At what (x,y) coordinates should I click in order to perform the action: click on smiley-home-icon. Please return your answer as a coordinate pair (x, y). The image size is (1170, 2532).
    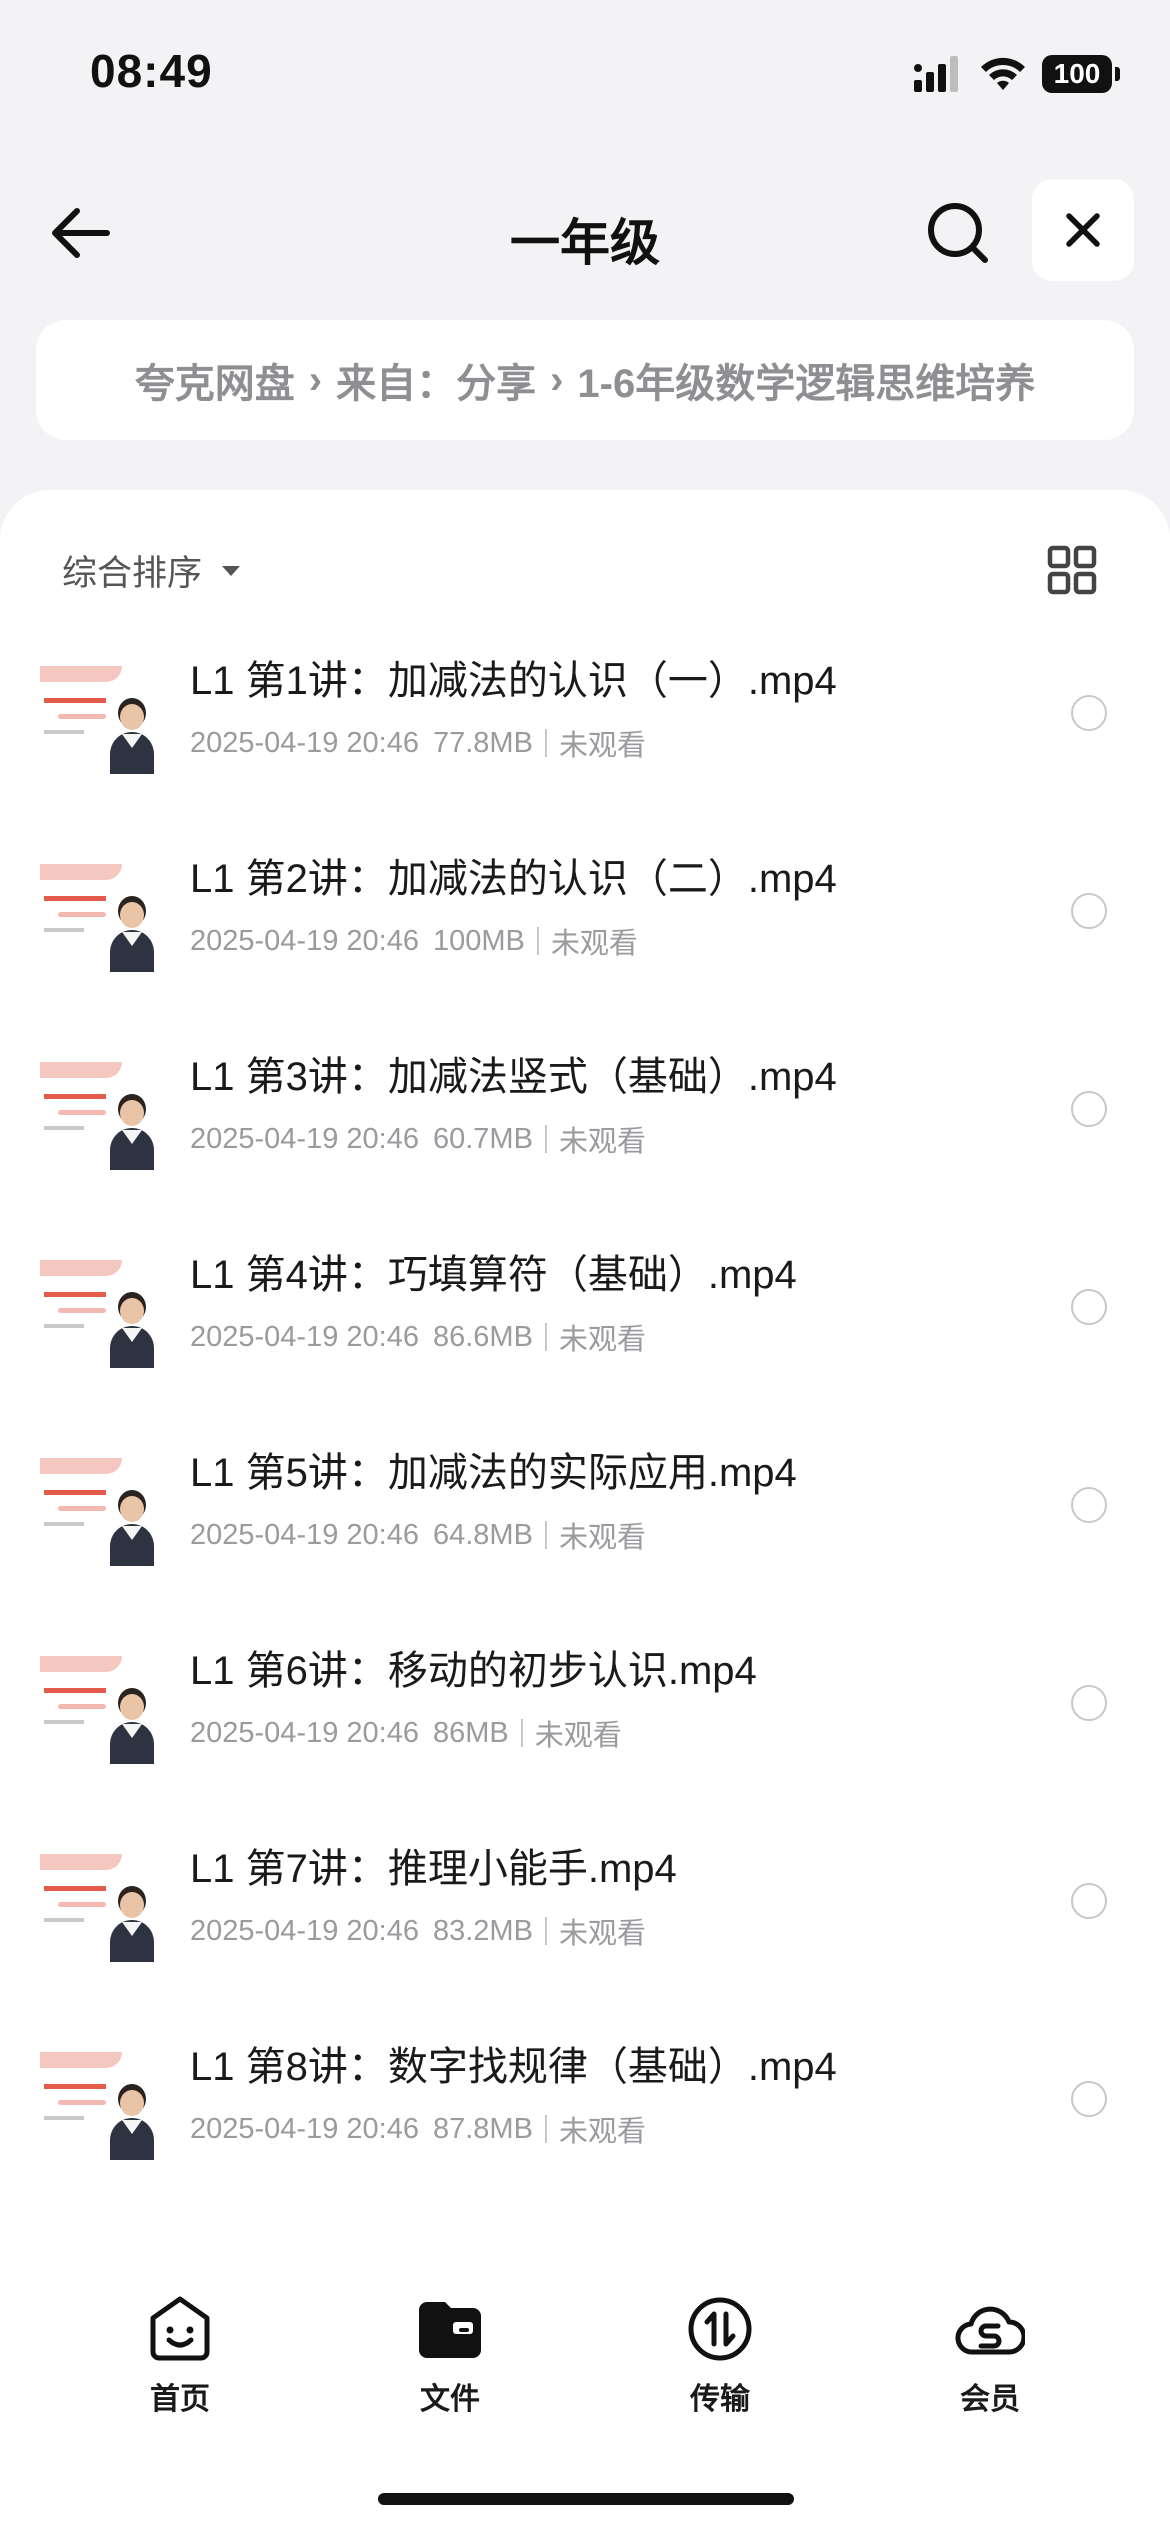
    Looking at the image, I should click on (180, 2328).